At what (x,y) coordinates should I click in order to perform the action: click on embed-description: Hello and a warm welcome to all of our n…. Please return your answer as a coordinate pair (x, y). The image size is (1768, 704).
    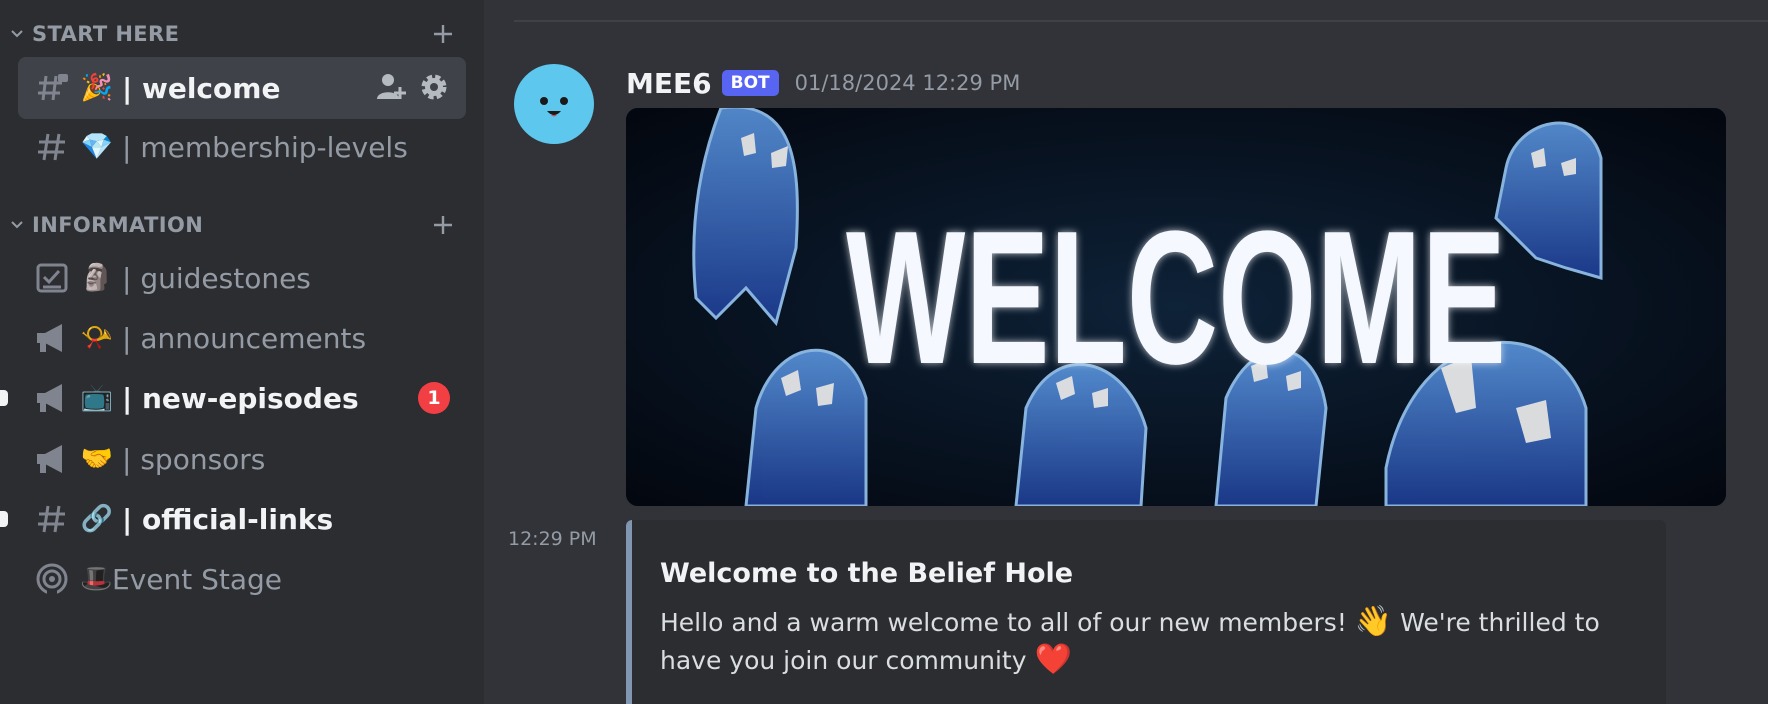
    Looking at the image, I should click on (1151, 641).